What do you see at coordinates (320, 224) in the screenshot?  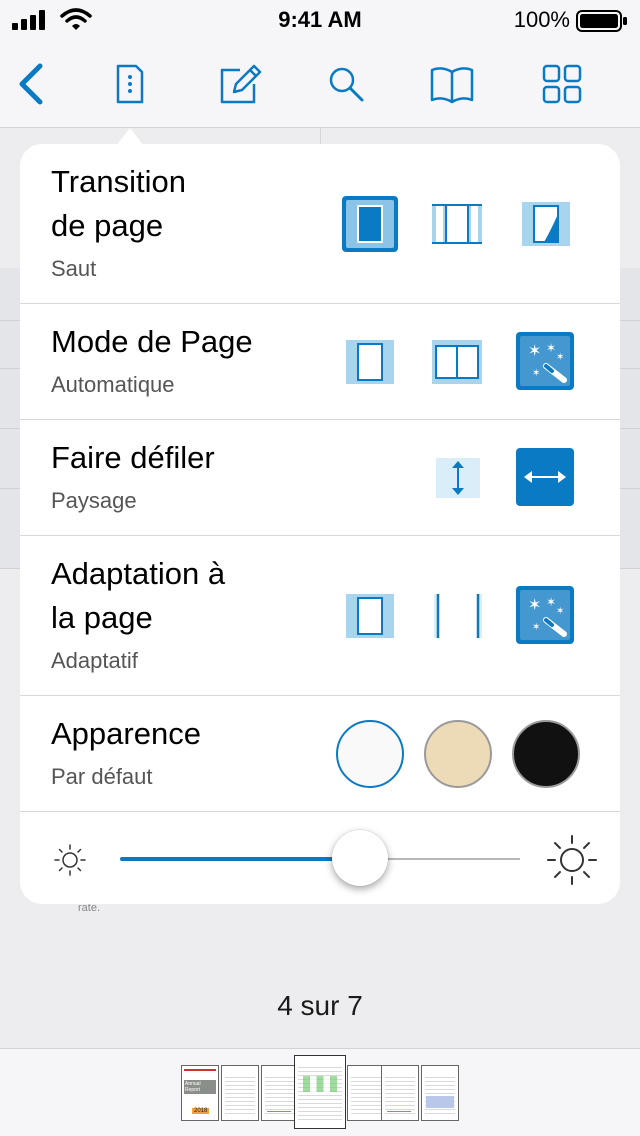 I see `transition-row: Transition de page Saut` at bounding box center [320, 224].